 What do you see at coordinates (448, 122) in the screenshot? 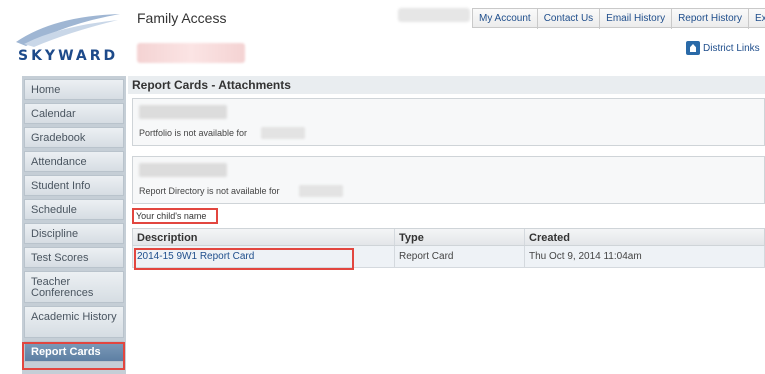
I see `portfolio-box: Portfolio is not available for` at bounding box center [448, 122].